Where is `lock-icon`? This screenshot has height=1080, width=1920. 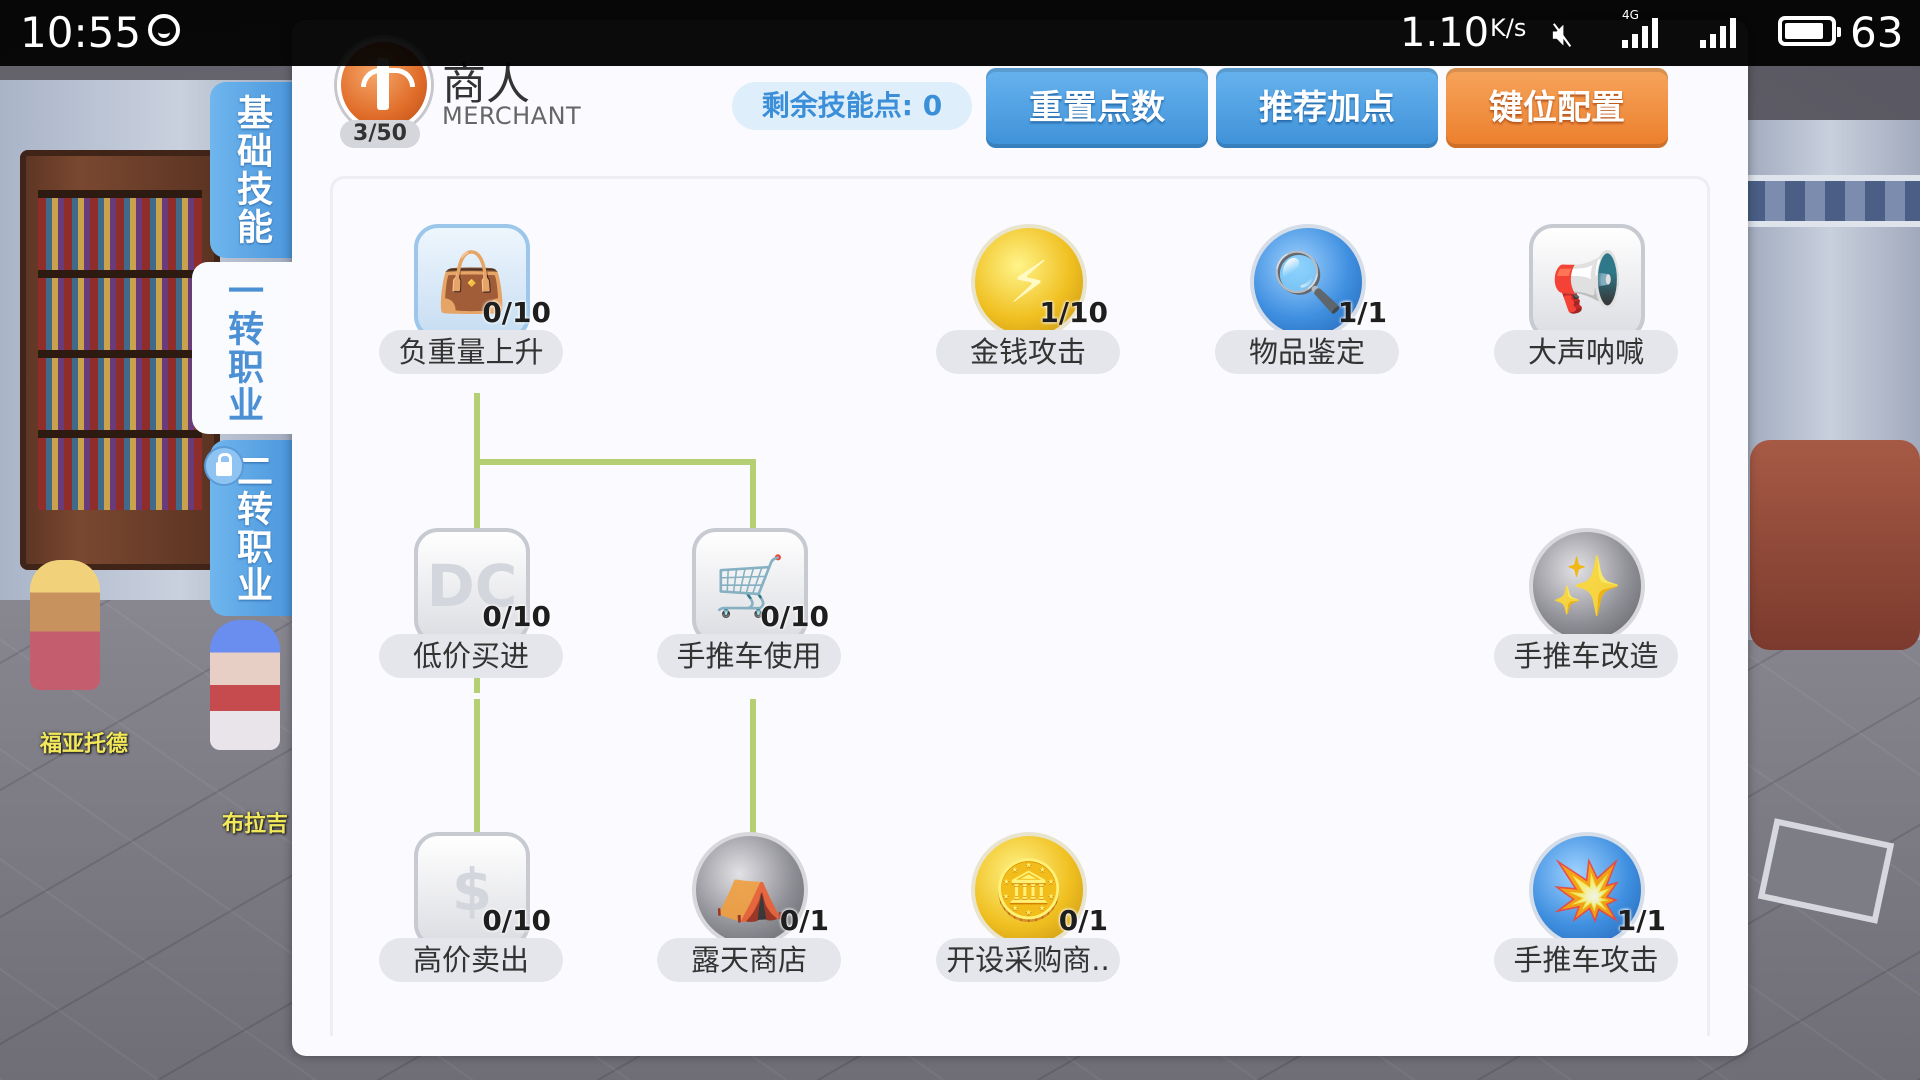
lock-icon is located at coordinates (224, 466).